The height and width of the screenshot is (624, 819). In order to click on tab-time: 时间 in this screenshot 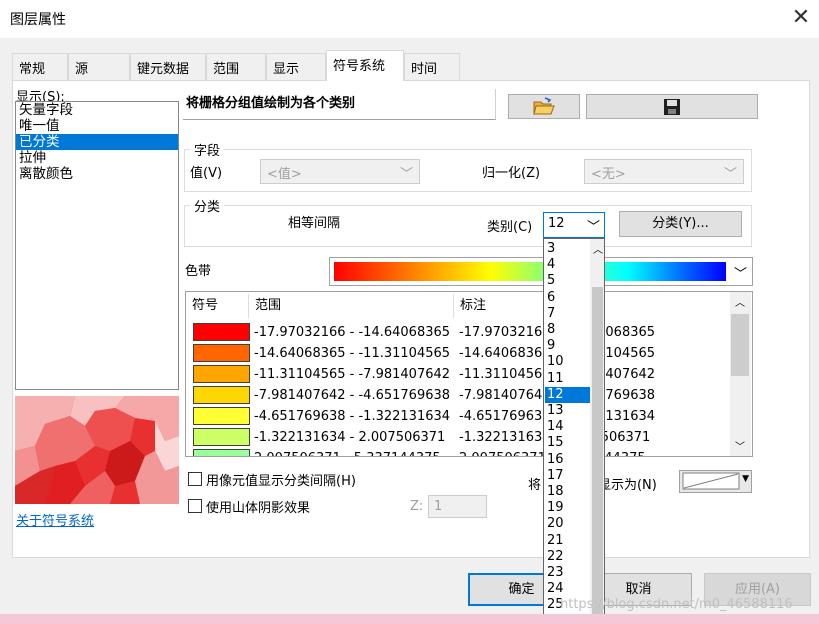, I will do `click(432, 66)`.